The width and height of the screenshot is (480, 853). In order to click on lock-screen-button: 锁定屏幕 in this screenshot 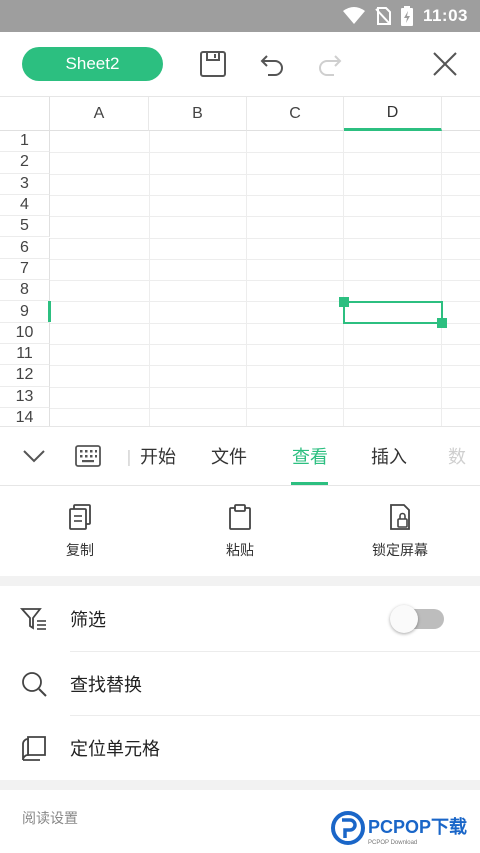, I will do `click(400, 532)`.